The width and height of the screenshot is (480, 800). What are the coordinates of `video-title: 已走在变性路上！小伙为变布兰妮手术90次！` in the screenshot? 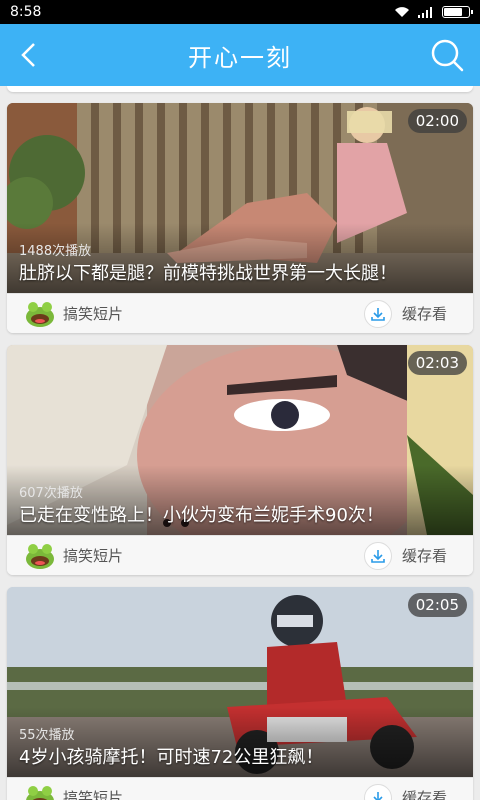 It's located at (201, 515).